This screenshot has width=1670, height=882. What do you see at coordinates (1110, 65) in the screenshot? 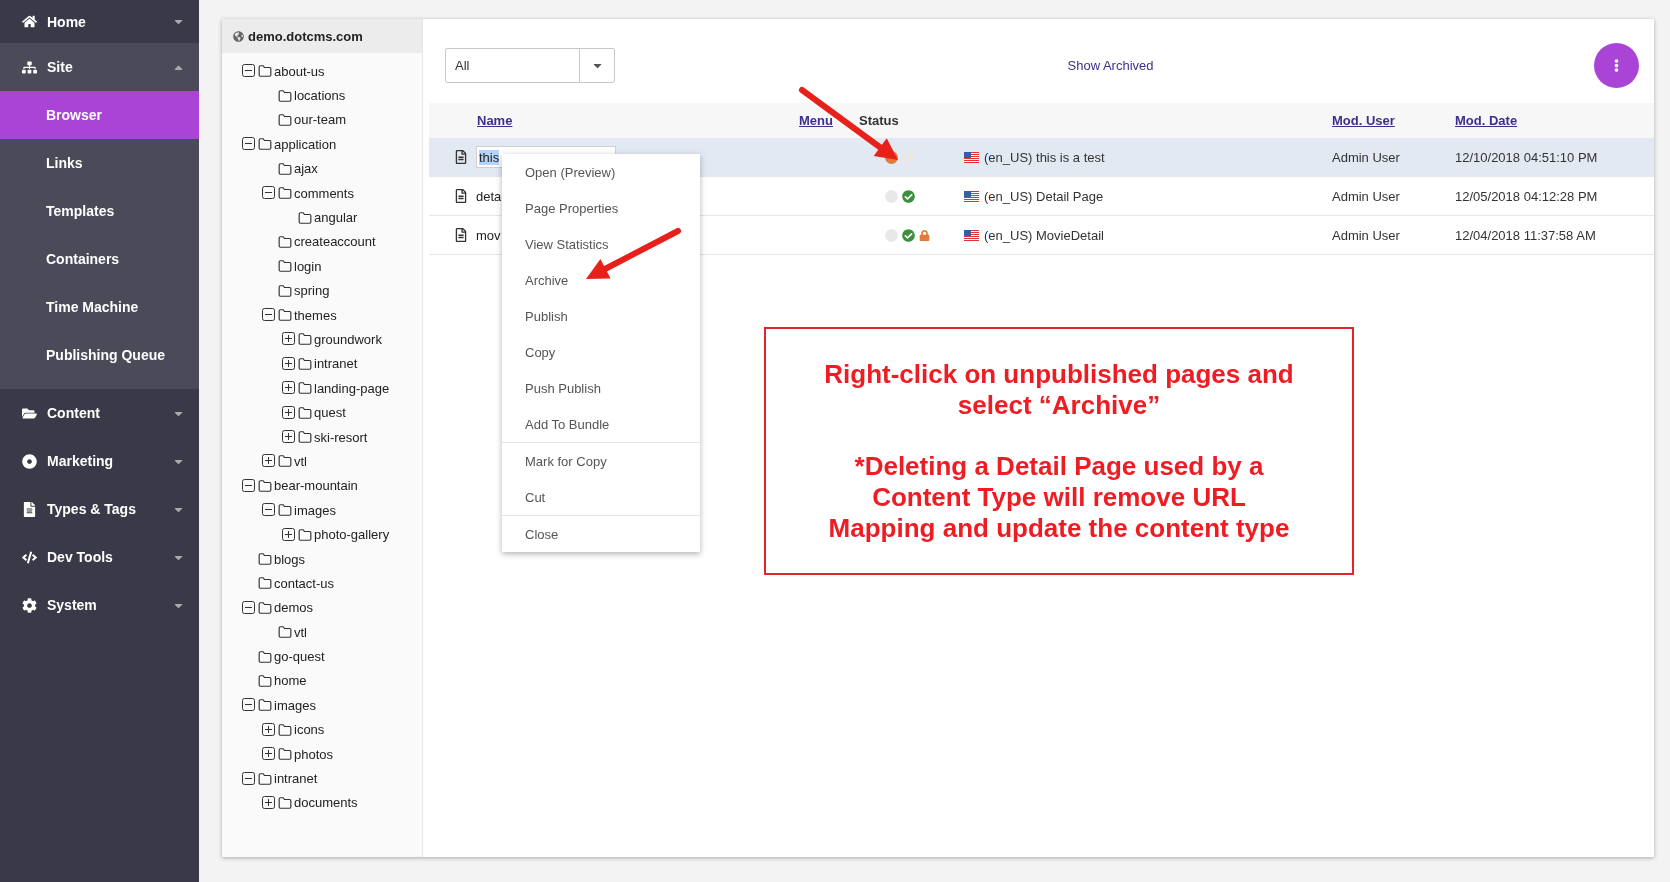
I see `show-archived-link: Show Archived` at bounding box center [1110, 65].